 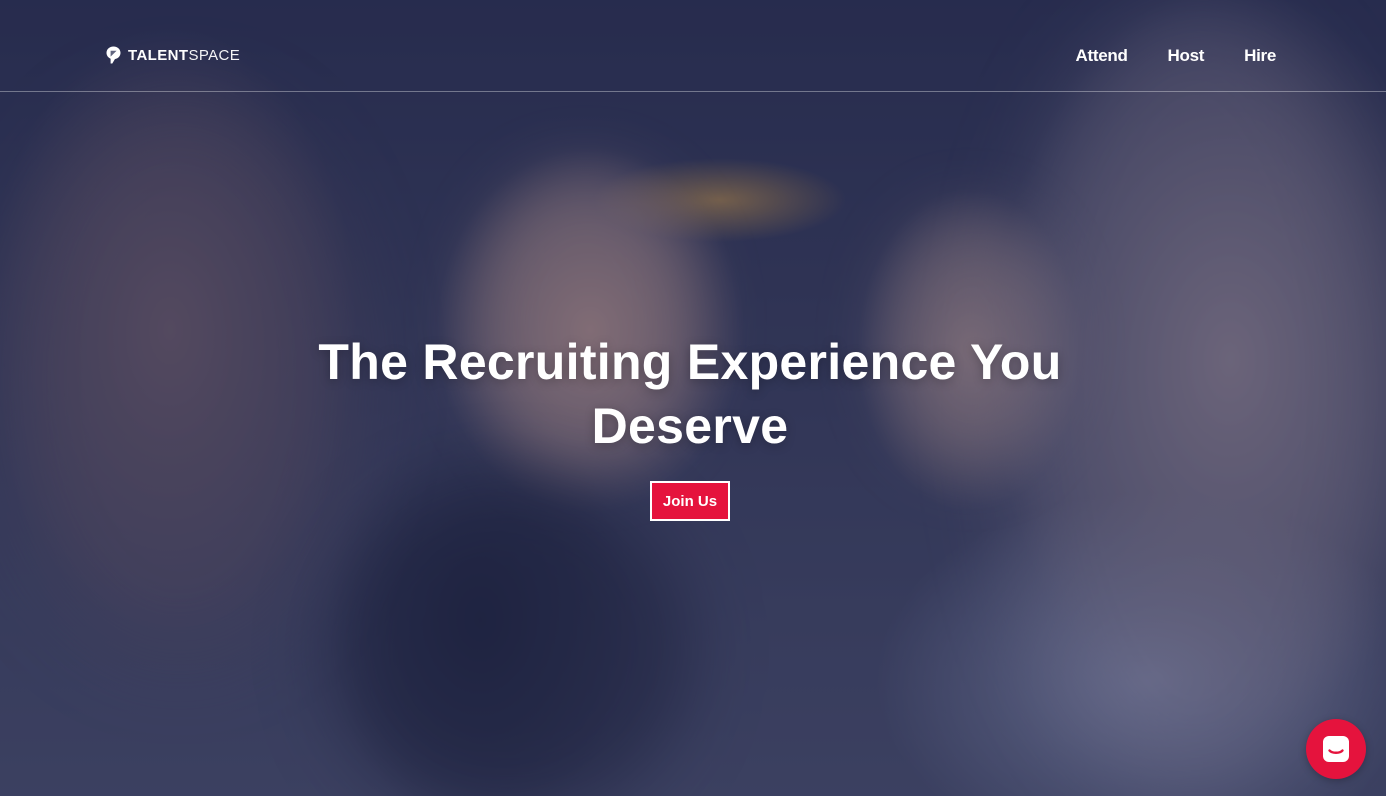 What do you see at coordinates (1260, 56) in the screenshot?
I see `nav-hire-link: Hire` at bounding box center [1260, 56].